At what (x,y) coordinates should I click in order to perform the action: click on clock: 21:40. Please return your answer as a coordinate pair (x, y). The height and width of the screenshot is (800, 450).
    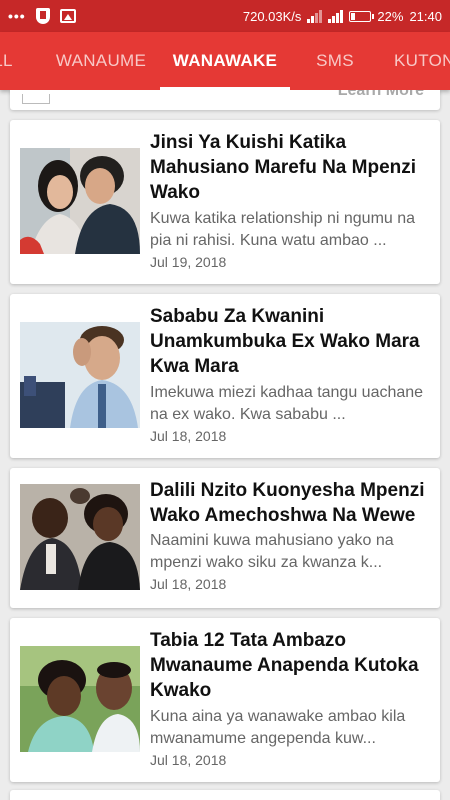
    Looking at the image, I should click on (425, 16).